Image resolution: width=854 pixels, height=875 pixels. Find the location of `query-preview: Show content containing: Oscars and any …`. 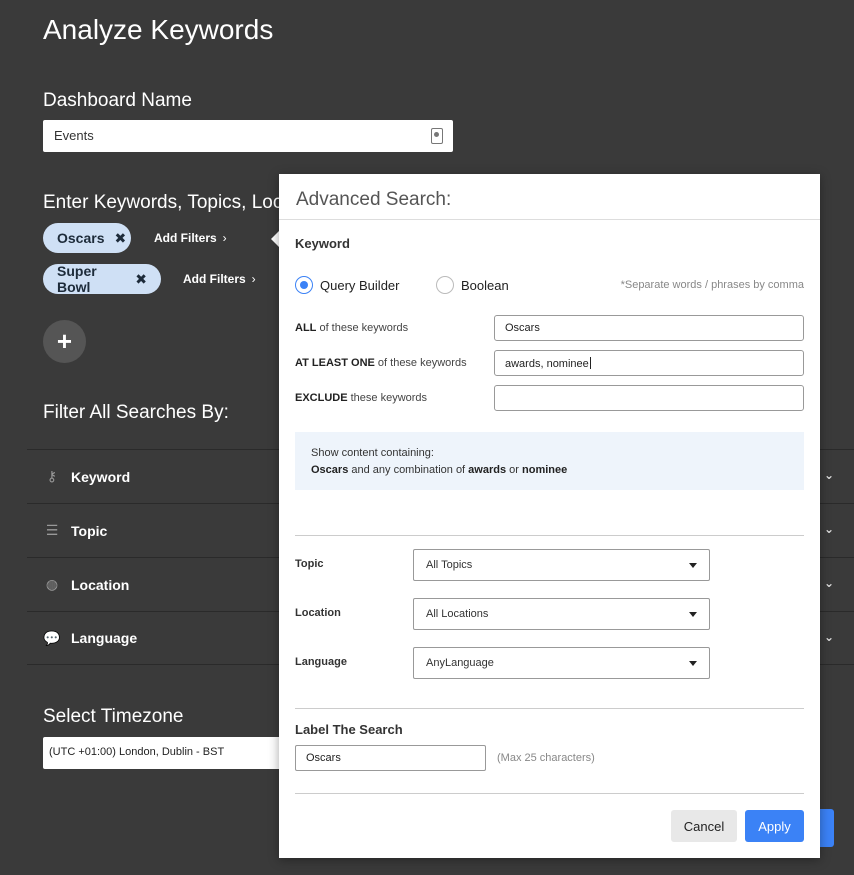

query-preview: Show content containing: Oscars and any … is located at coordinates (549, 461).